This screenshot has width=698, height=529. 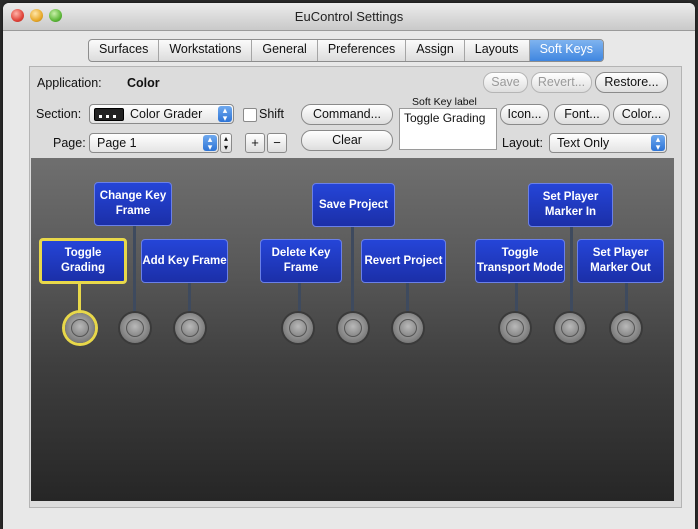 What do you see at coordinates (69, 143) in the screenshot?
I see `page-label: Page:` at bounding box center [69, 143].